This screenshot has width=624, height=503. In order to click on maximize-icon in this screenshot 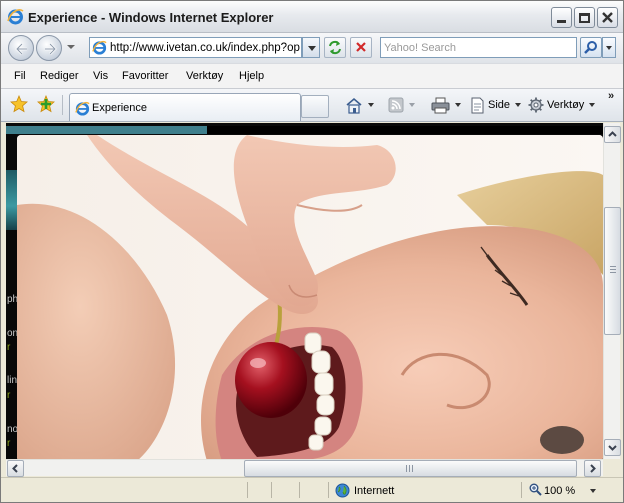, I will do `click(584, 17)`.